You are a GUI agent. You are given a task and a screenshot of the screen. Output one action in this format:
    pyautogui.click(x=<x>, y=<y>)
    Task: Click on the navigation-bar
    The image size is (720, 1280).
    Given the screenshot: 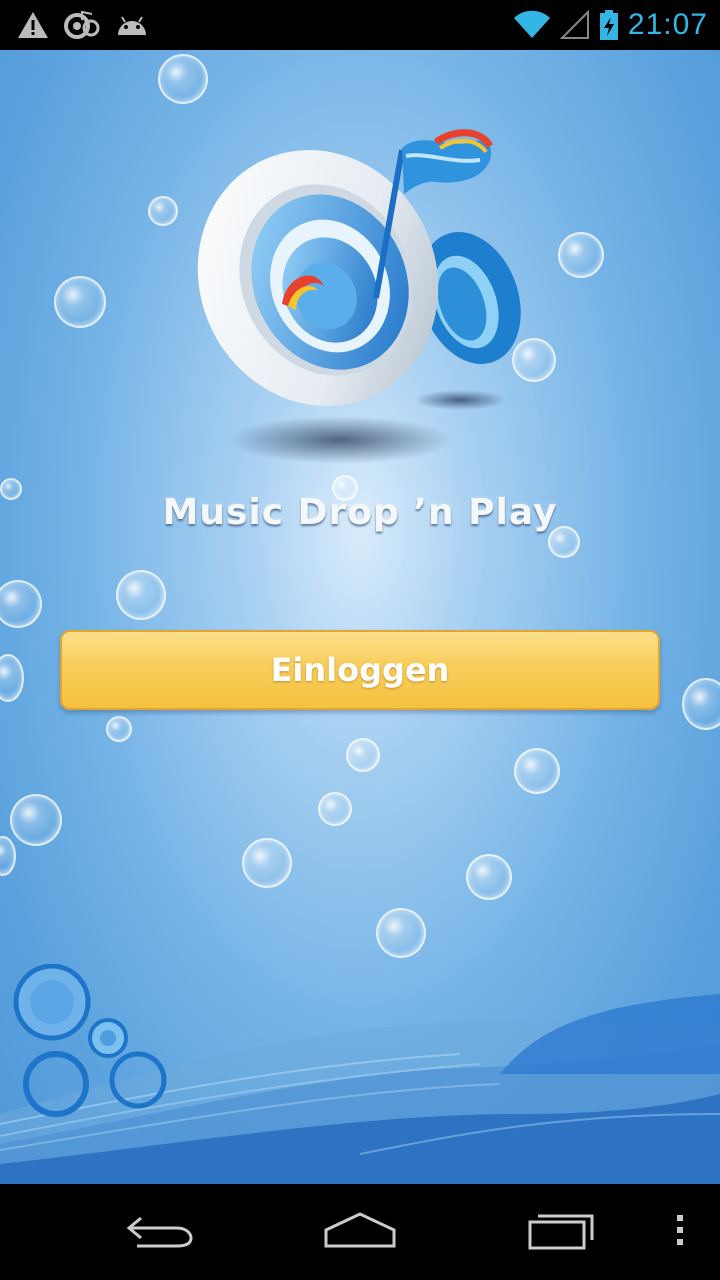 What is the action you would take?
    pyautogui.click(x=360, y=1232)
    